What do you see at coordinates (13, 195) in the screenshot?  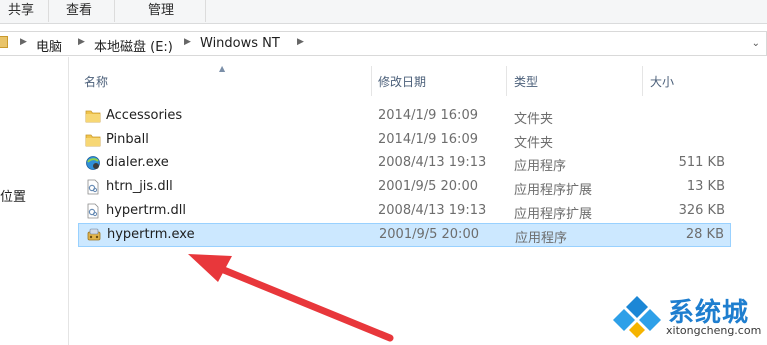 I see `nav-item-location: 位置` at bounding box center [13, 195].